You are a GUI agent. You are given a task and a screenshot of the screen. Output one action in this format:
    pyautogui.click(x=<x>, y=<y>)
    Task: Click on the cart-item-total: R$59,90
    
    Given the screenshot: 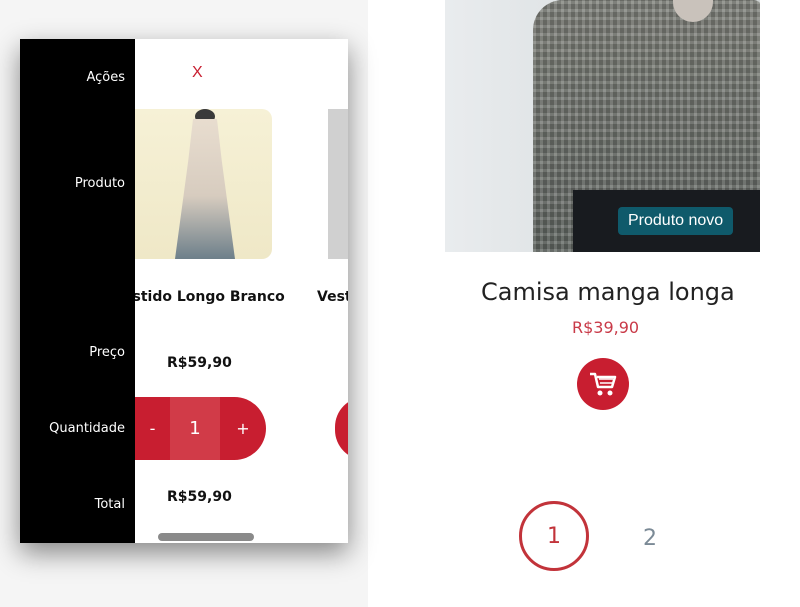 What is the action you would take?
    pyautogui.click(x=199, y=497)
    